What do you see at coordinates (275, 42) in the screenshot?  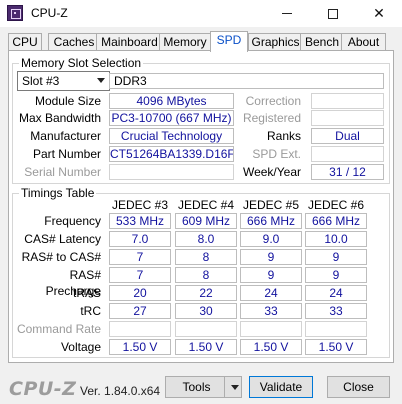 I see `tab-graphics: Graphics` at bounding box center [275, 42].